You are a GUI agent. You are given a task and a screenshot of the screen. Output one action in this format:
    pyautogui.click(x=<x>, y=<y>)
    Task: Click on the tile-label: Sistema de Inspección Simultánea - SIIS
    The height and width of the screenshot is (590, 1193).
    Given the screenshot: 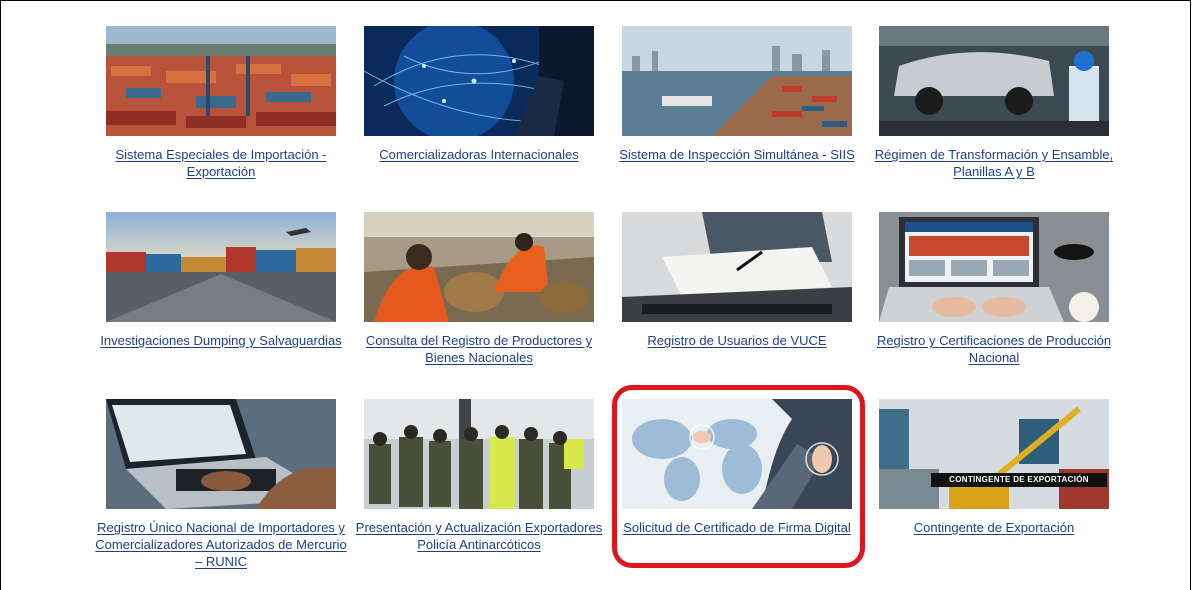 What is the action you would take?
    pyautogui.click(x=737, y=154)
    